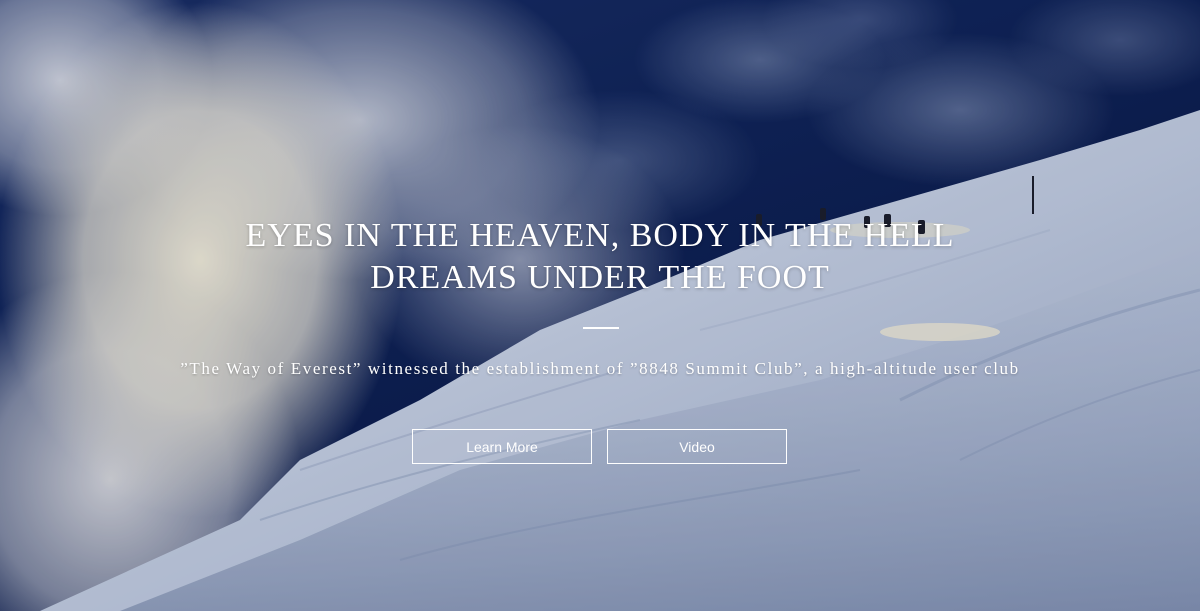  I want to click on learn-more-button: Learn More, so click(502, 446).